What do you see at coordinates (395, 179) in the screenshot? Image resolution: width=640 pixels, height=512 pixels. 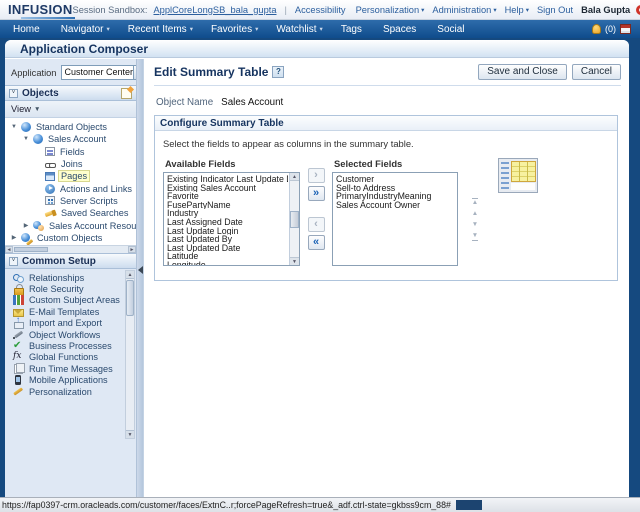 I see `list-option: Customer` at bounding box center [395, 179].